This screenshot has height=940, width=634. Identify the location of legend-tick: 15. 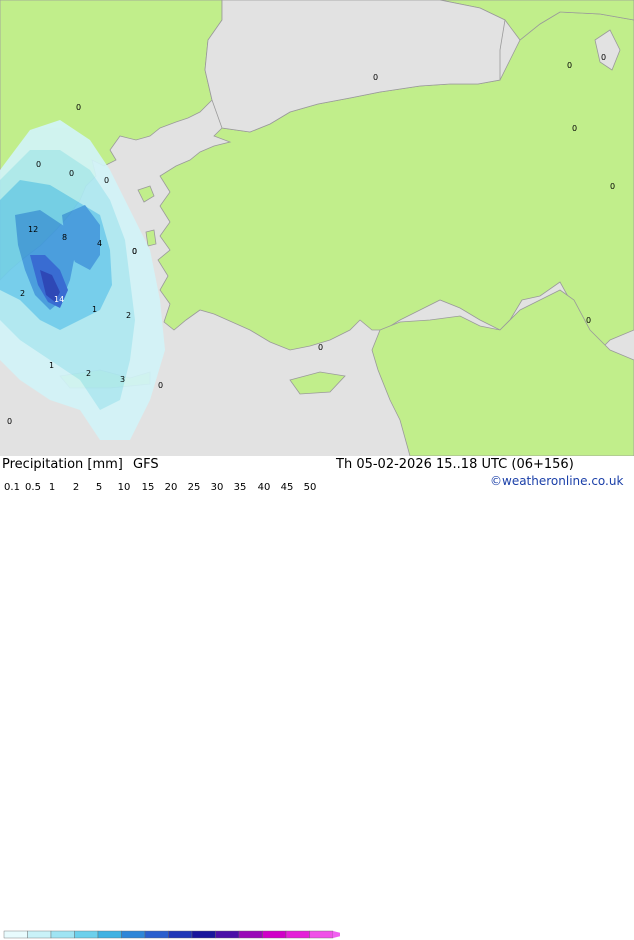
(148, 487).